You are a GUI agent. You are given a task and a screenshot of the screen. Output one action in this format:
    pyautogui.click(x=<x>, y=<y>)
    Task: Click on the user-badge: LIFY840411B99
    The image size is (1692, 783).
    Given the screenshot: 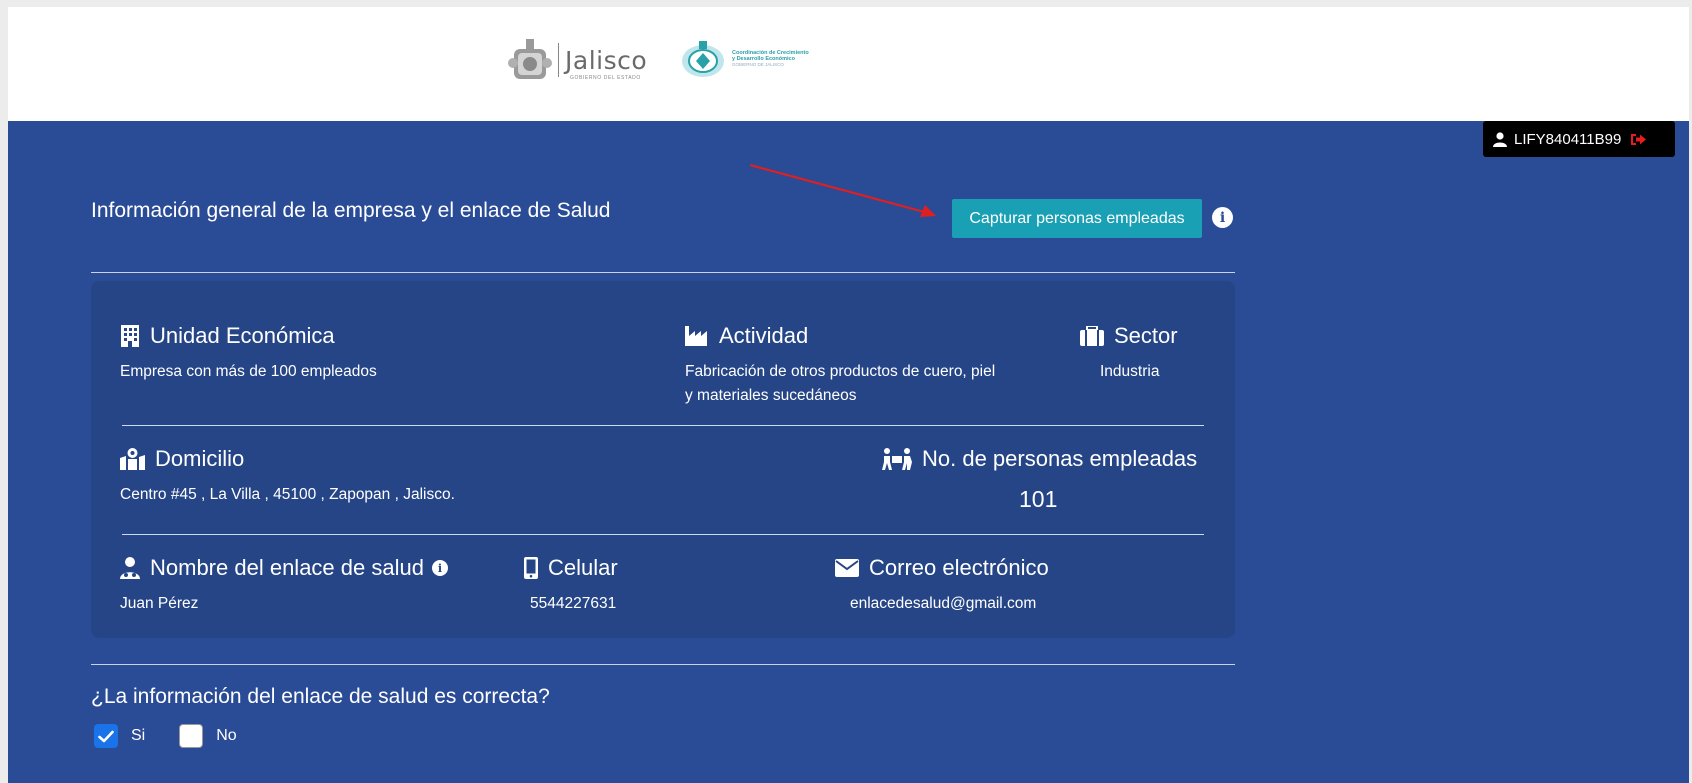 What is the action you would take?
    pyautogui.click(x=1579, y=139)
    